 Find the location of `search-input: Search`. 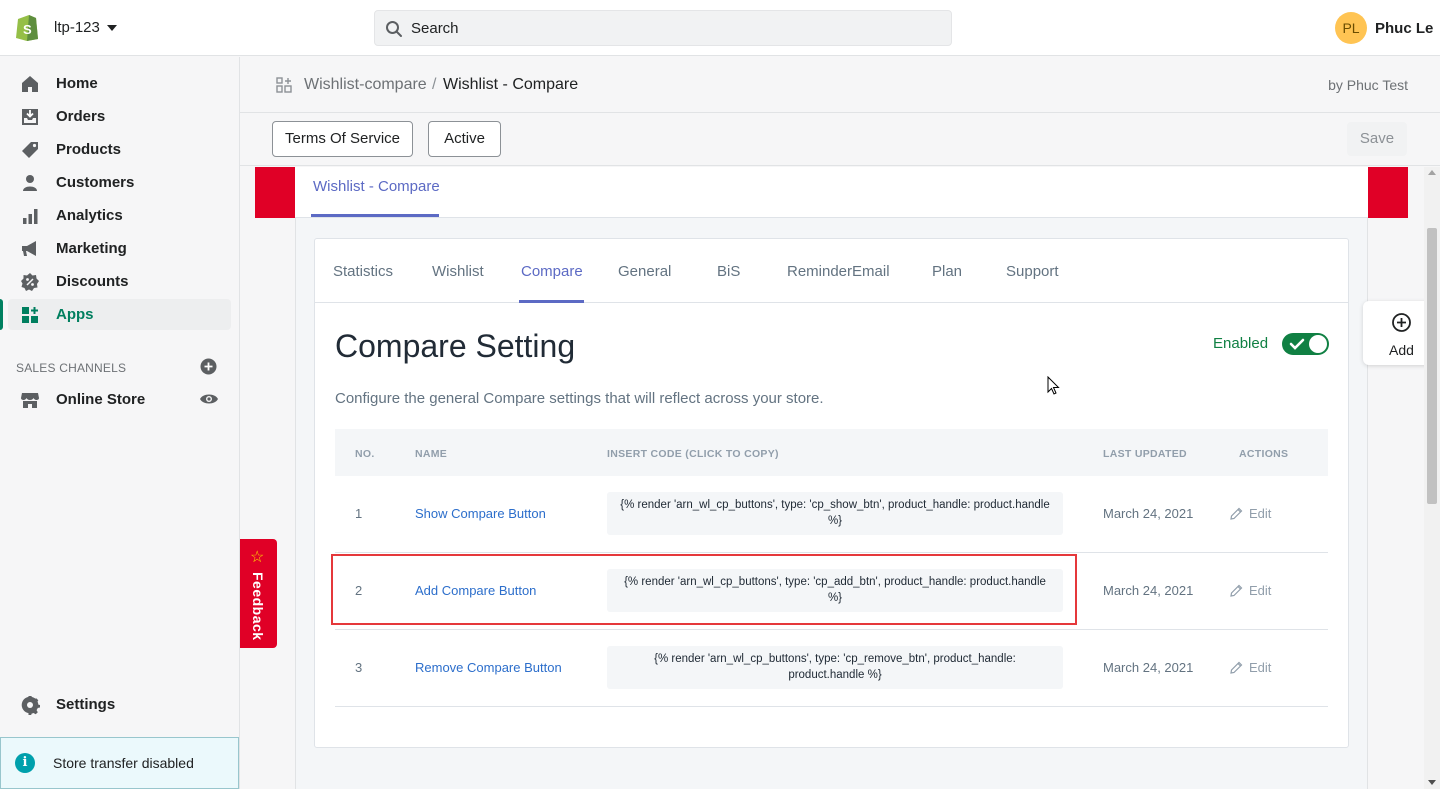

search-input: Search is located at coordinates (435, 28).